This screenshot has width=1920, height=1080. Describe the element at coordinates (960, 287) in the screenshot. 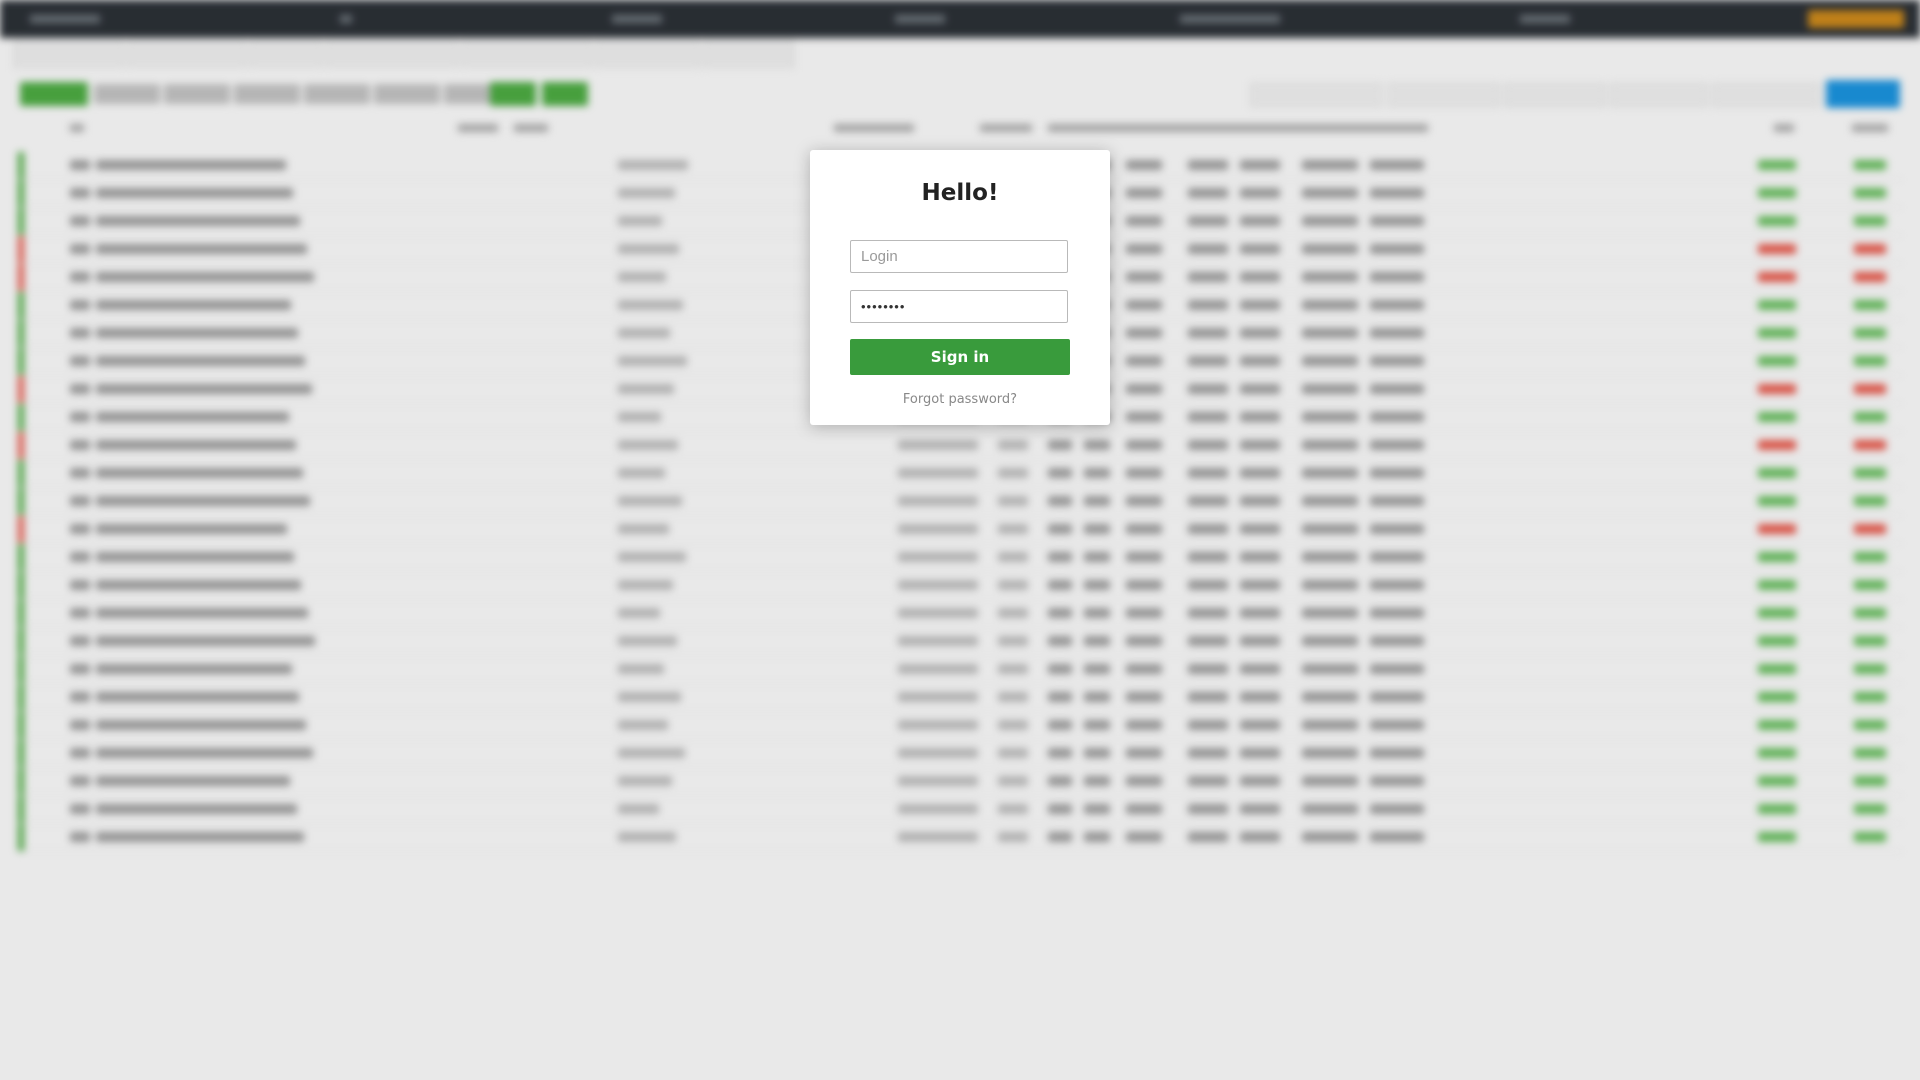

I see `login-modal: Hello! Sign in Forgot password?` at that location.